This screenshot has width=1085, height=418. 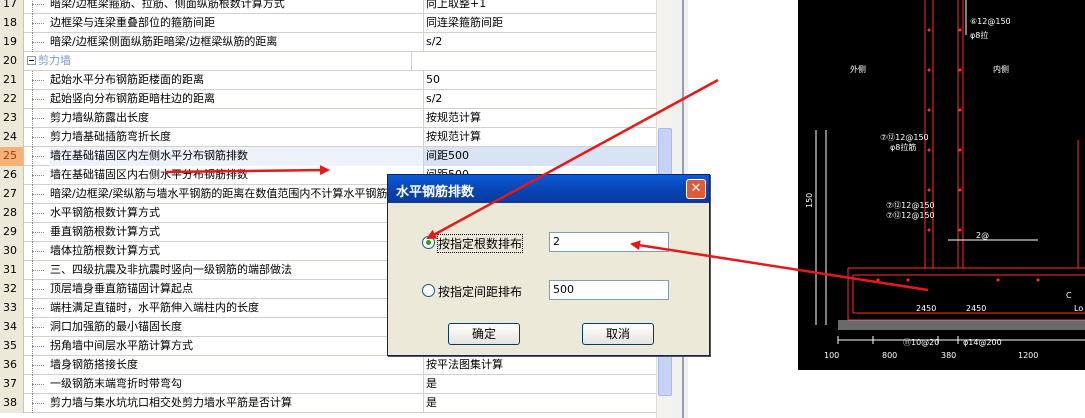 What do you see at coordinates (237, 194) in the screenshot?
I see `row-name: 暗梁/边框梁/梁纵筋与墙水平钢筋的距离在数值范围内不计算水平钢筋` at bounding box center [237, 194].